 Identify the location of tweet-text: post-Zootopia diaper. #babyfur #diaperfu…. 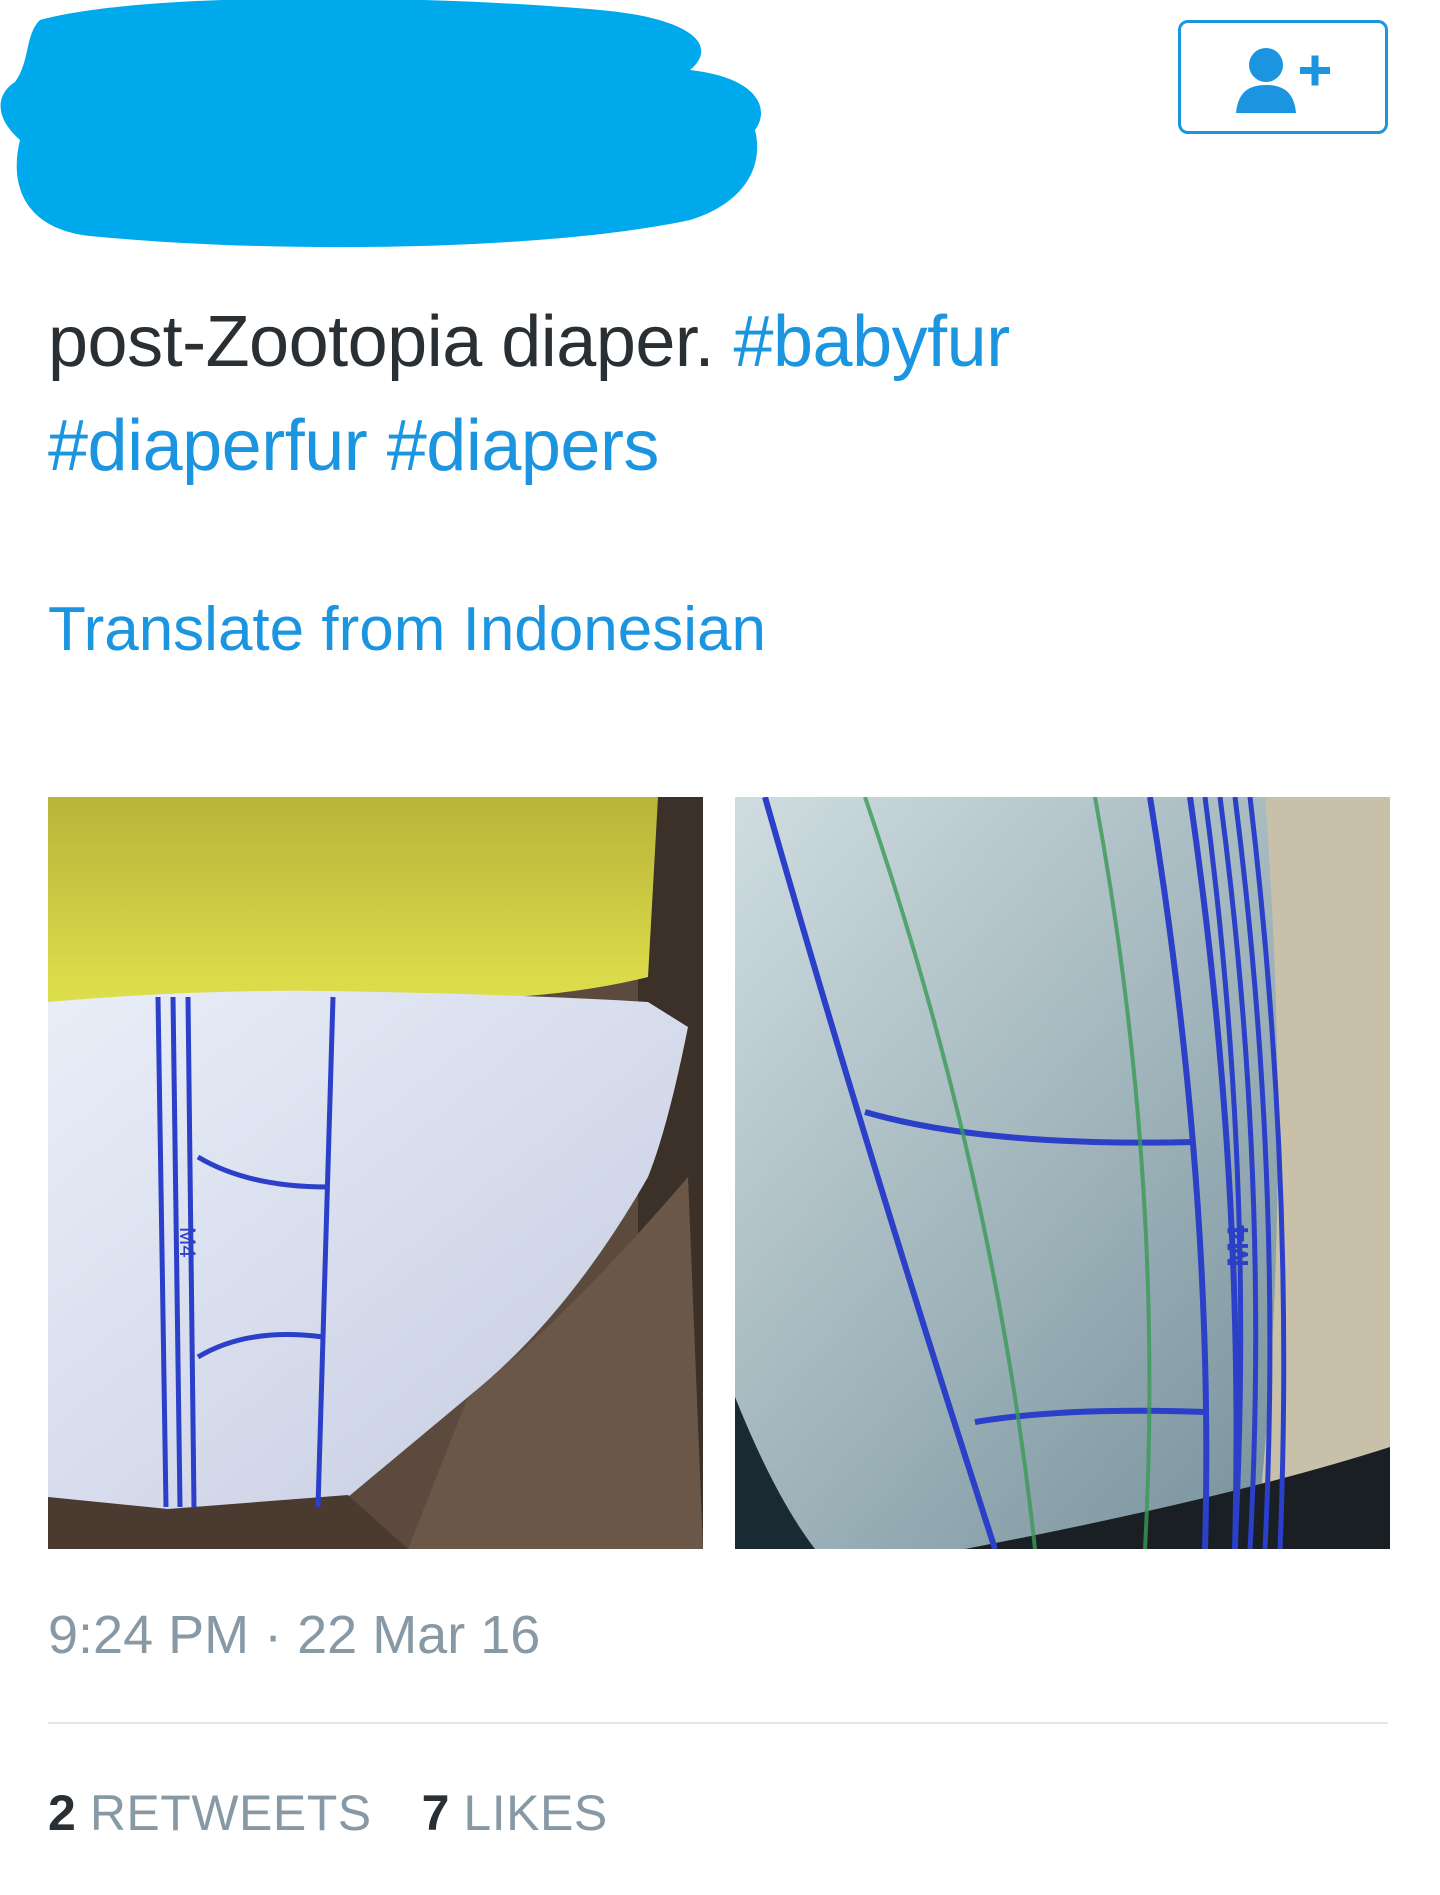
(718, 394).